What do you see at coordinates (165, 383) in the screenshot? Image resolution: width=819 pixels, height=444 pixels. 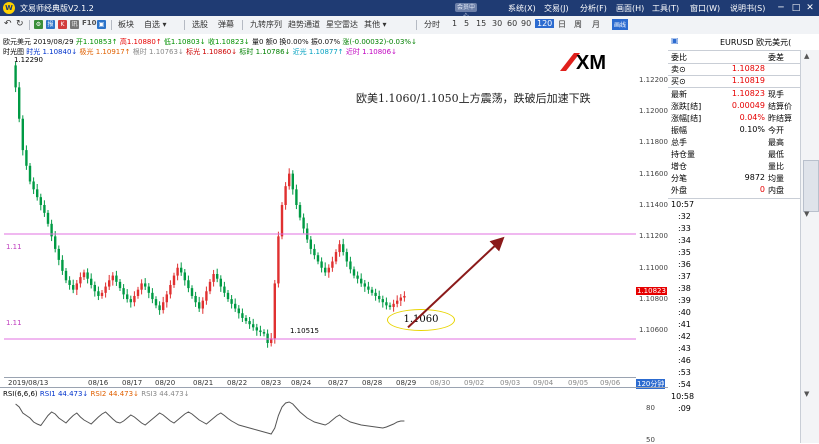 I see `date-tick-label: 08/20` at bounding box center [165, 383].